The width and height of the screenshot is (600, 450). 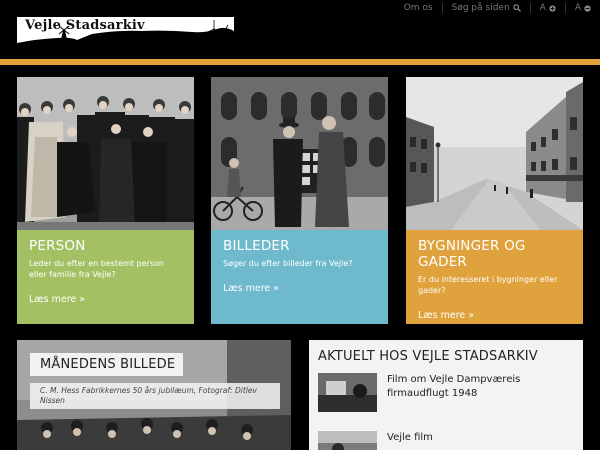 I want to click on news-title: Vejle film, so click(x=410, y=440).